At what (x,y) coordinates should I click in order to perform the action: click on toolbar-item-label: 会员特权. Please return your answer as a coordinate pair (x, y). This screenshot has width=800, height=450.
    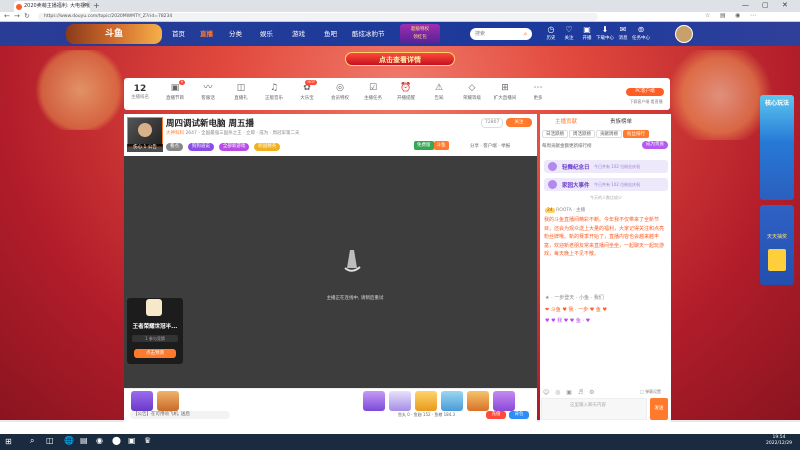
    Looking at the image, I should click on (340, 98).